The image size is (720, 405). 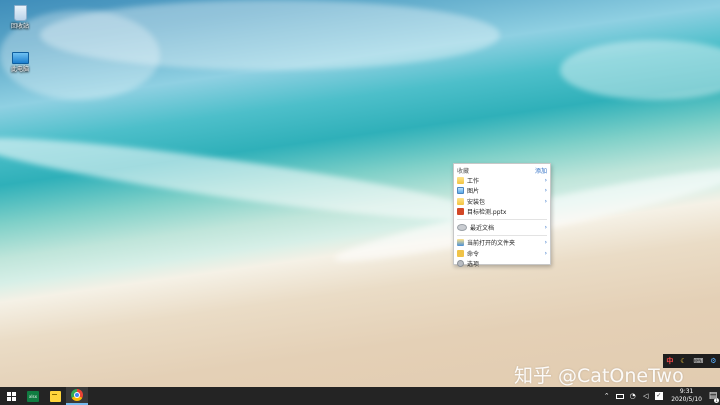 I want to click on start-button, so click(x=11, y=396).